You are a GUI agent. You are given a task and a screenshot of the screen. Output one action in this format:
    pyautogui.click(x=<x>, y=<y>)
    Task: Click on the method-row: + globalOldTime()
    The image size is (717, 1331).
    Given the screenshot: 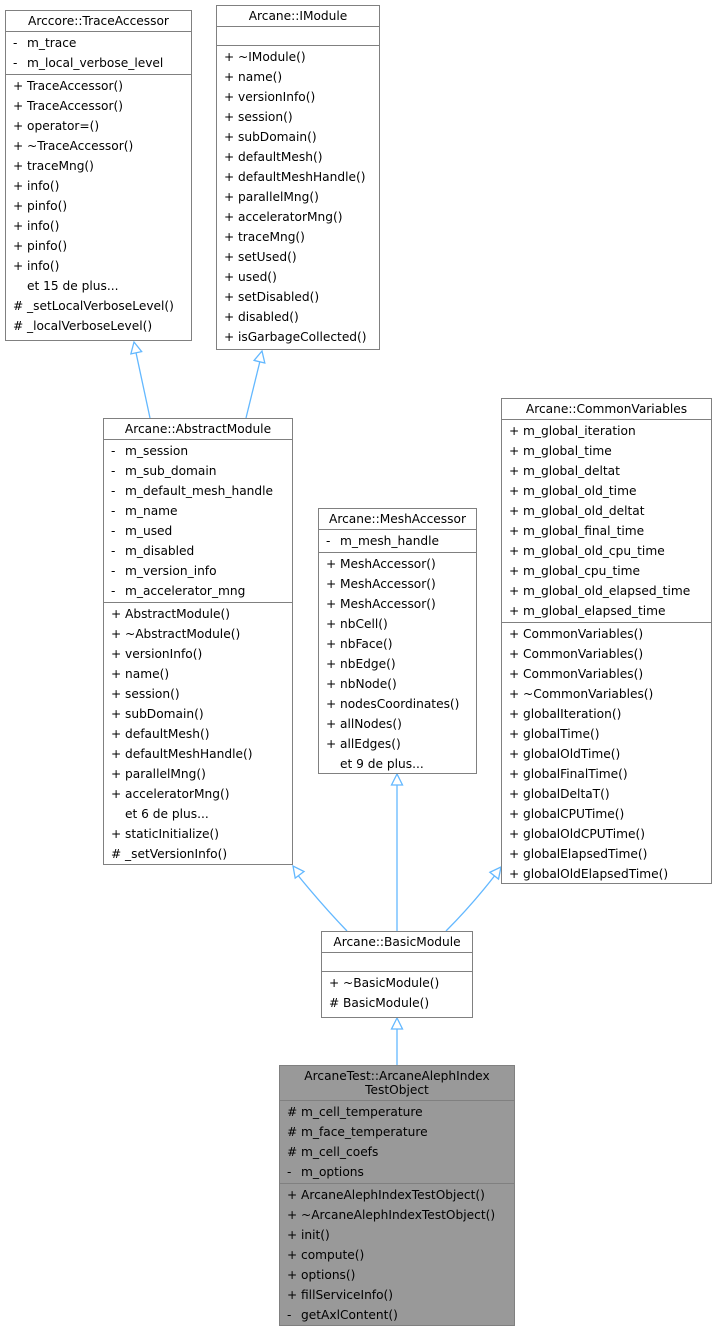 What is the action you would take?
    pyautogui.click(x=606, y=754)
    